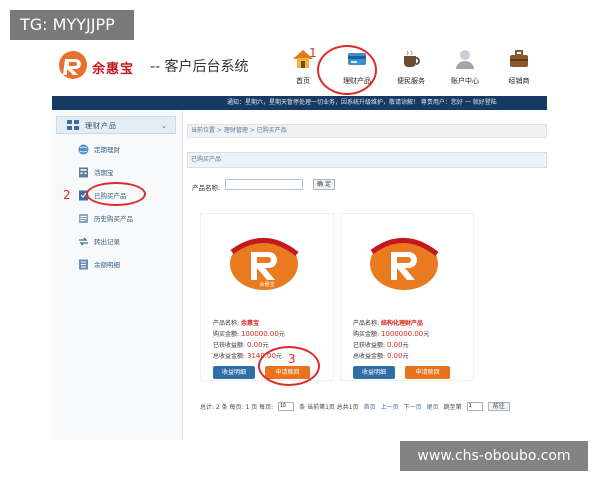 The width and height of the screenshot is (600, 480). Describe the element at coordinates (83, 149) in the screenshot. I see `globe-icon` at that location.